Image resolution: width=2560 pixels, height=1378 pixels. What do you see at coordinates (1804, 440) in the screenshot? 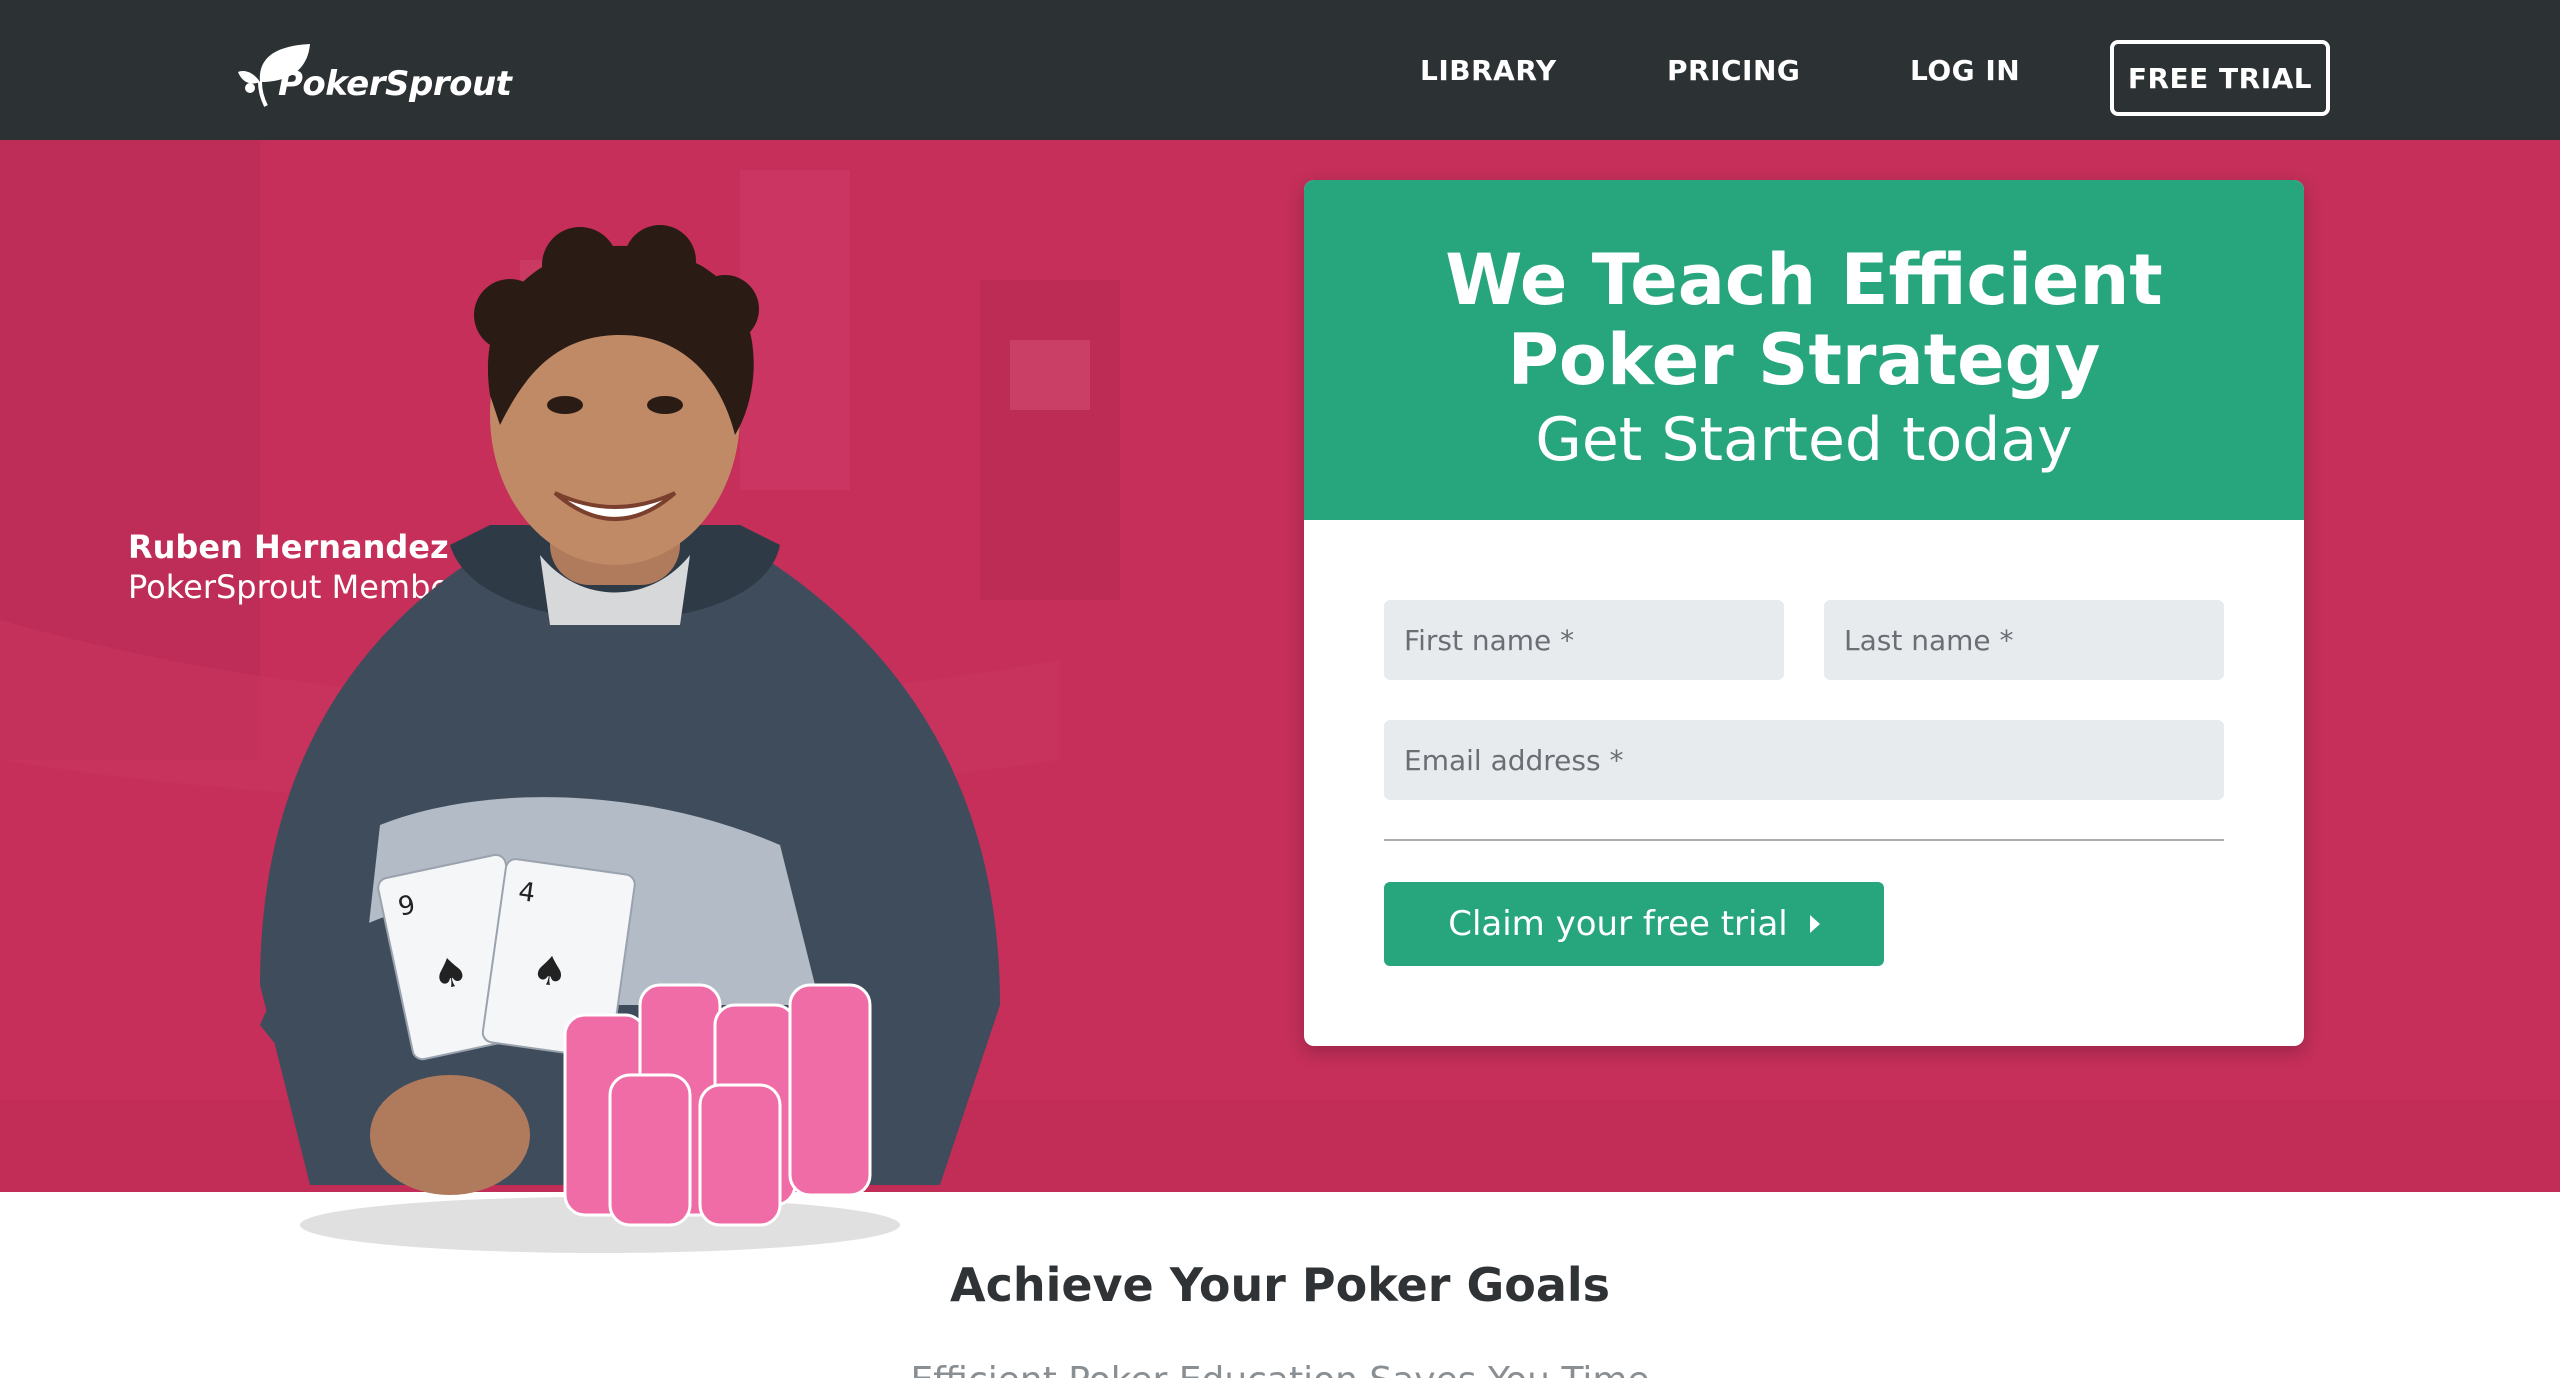
I see `headline-subtitle: Get Started today` at bounding box center [1804, 440].